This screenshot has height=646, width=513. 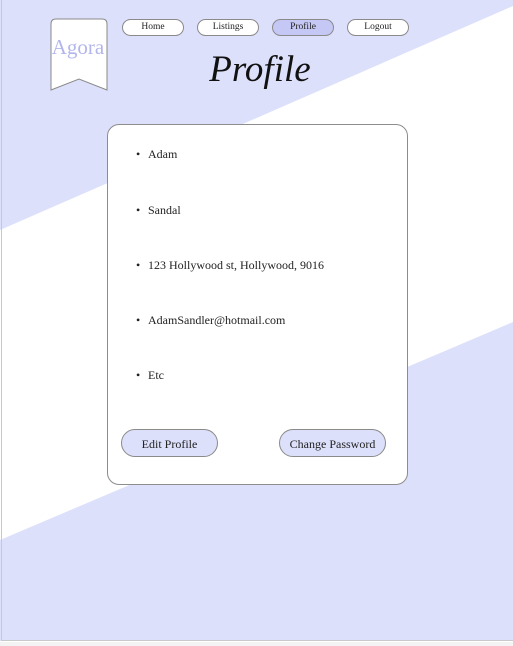 I want to click on nav-listings-button: Listings, so click(x=228, y=27).